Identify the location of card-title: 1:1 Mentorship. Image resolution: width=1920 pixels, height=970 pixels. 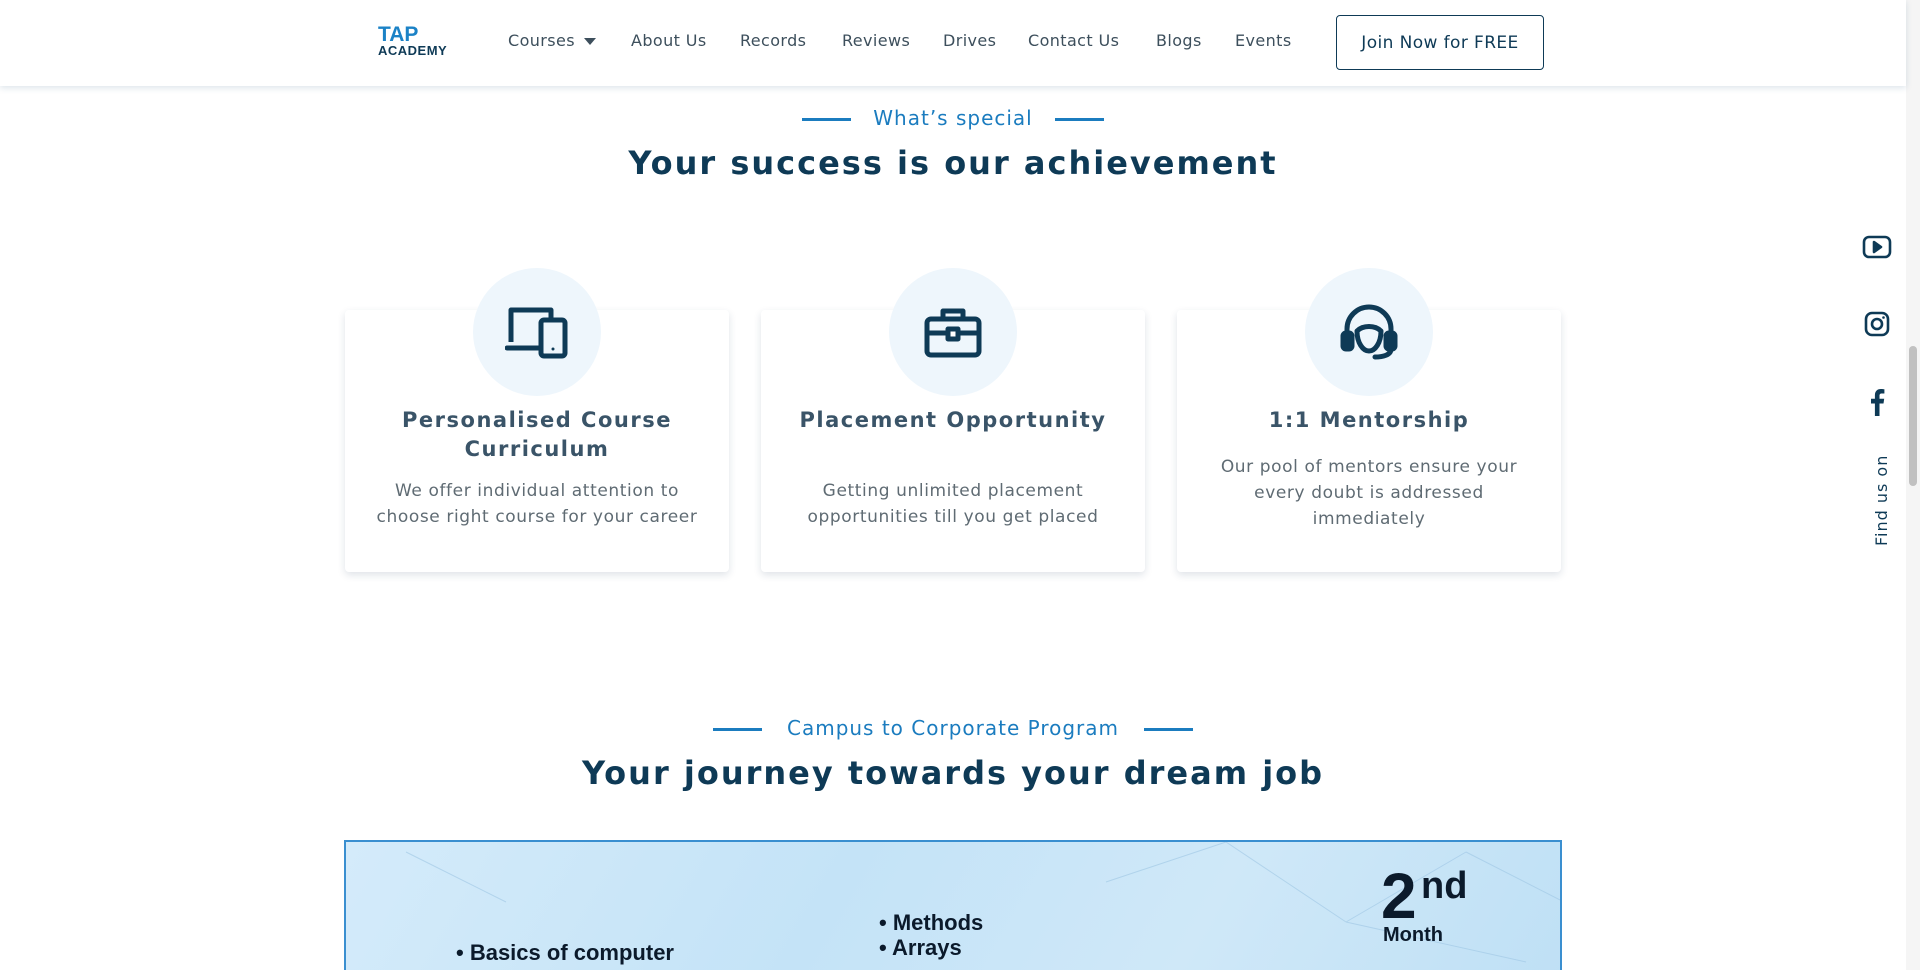
(1369, 420).